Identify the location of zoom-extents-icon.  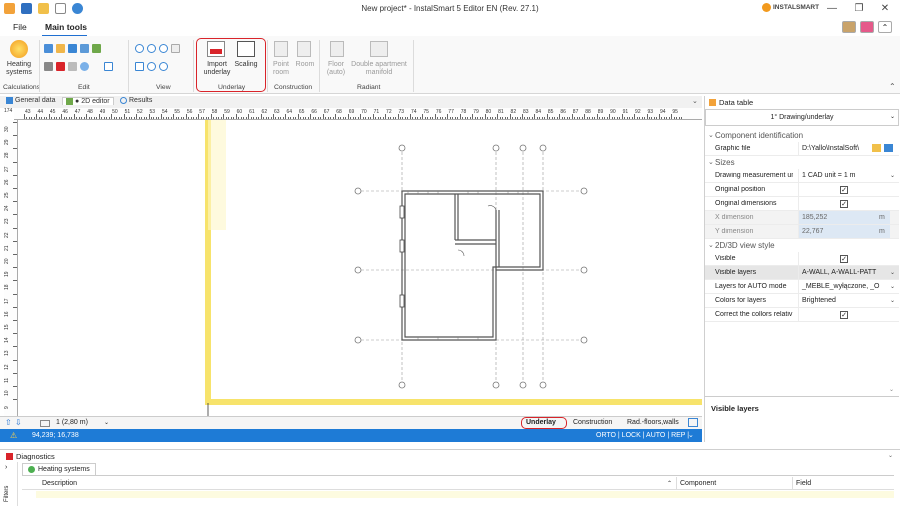
(139, 66).